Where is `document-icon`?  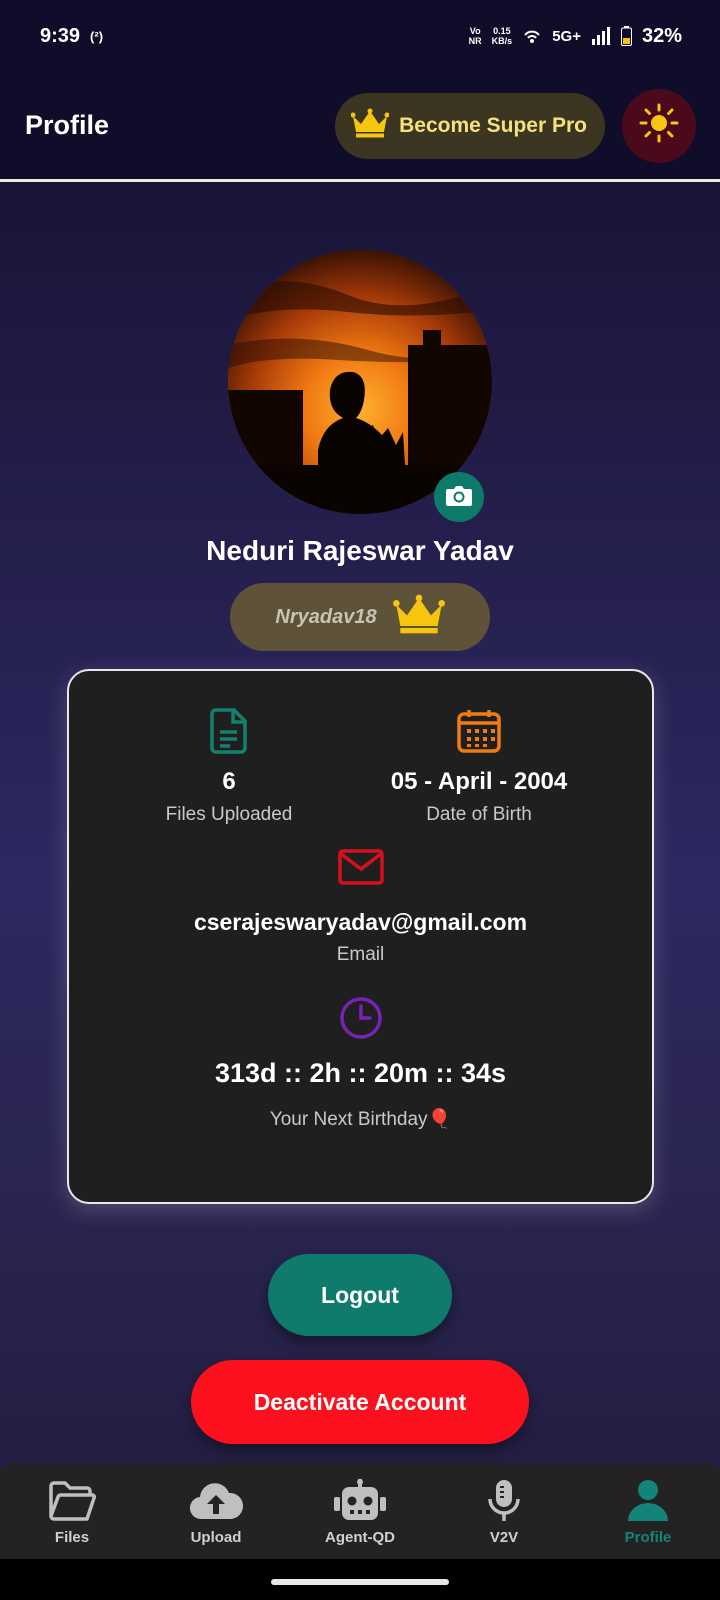 document-icon is located at coordinates (229, 732).